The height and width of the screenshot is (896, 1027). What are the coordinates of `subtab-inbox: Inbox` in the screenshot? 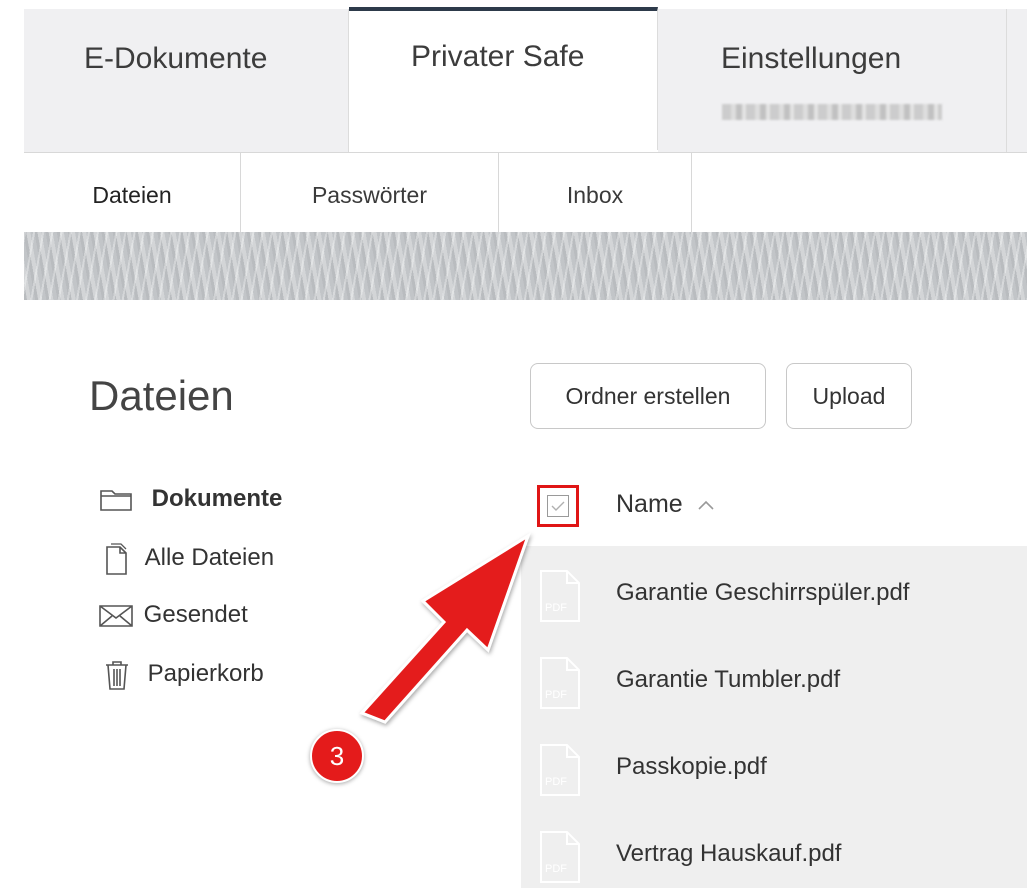 It's located at (595, 193).